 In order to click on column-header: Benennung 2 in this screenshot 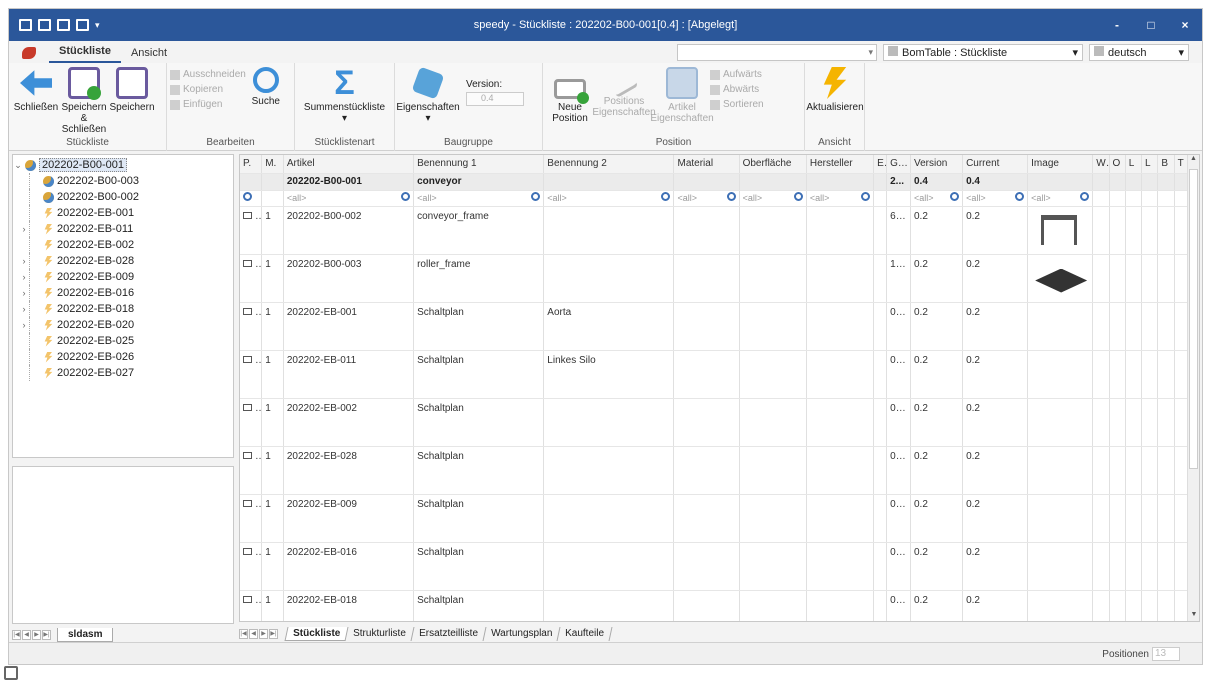, I will do `click(609, 164)`.